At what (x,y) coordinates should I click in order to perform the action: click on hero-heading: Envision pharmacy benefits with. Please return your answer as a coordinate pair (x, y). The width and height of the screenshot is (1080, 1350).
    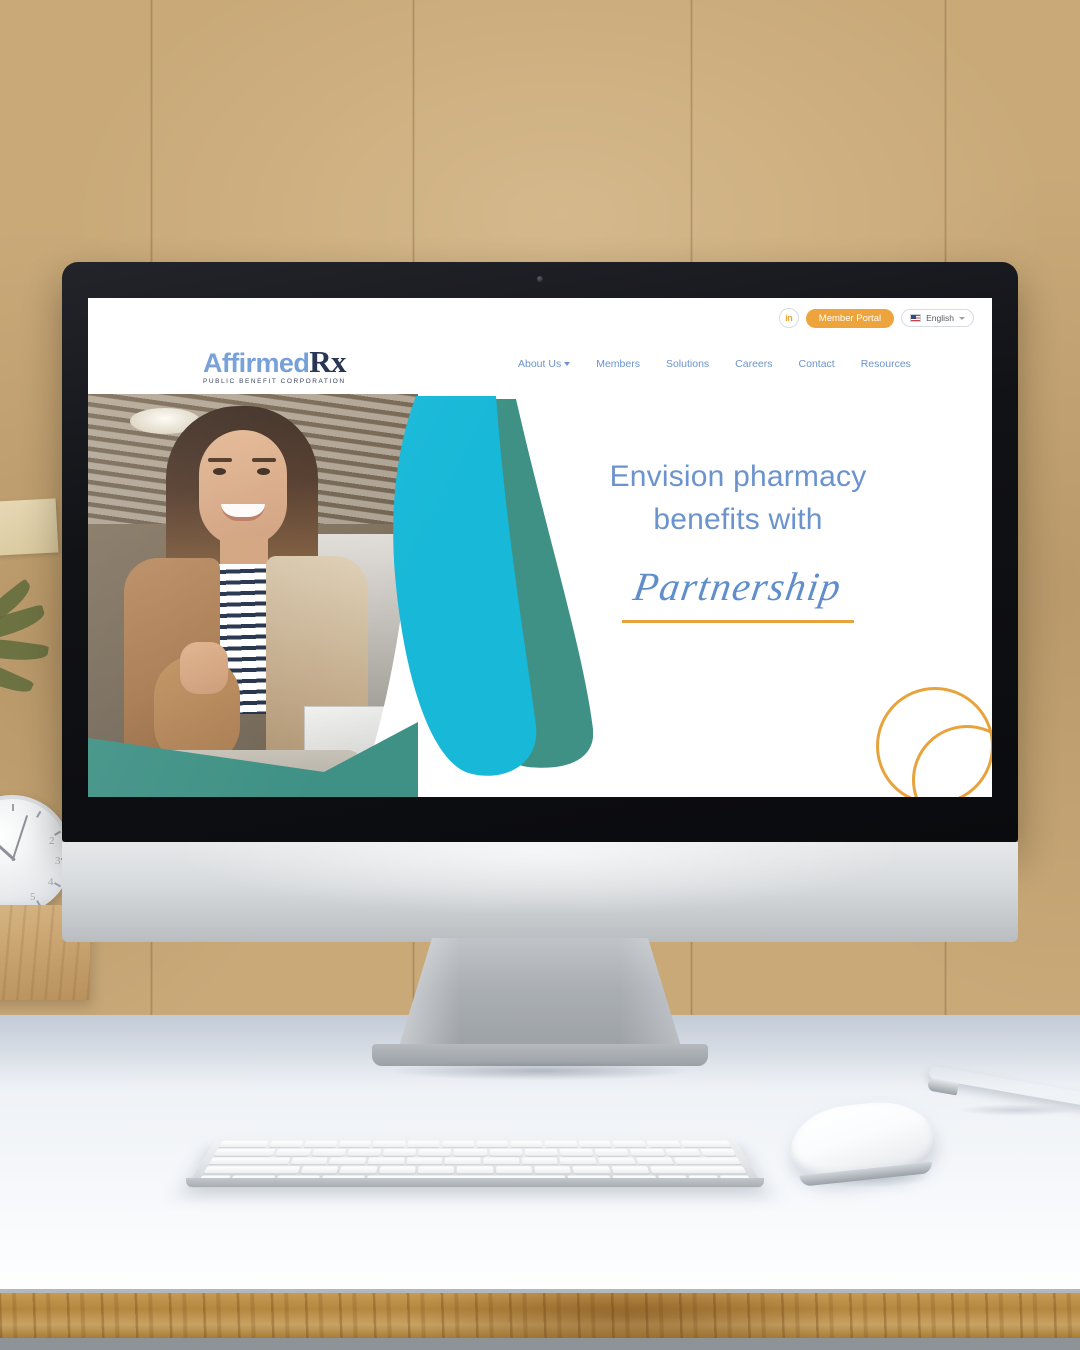
    Looking at the image, I should click on (738, 498).